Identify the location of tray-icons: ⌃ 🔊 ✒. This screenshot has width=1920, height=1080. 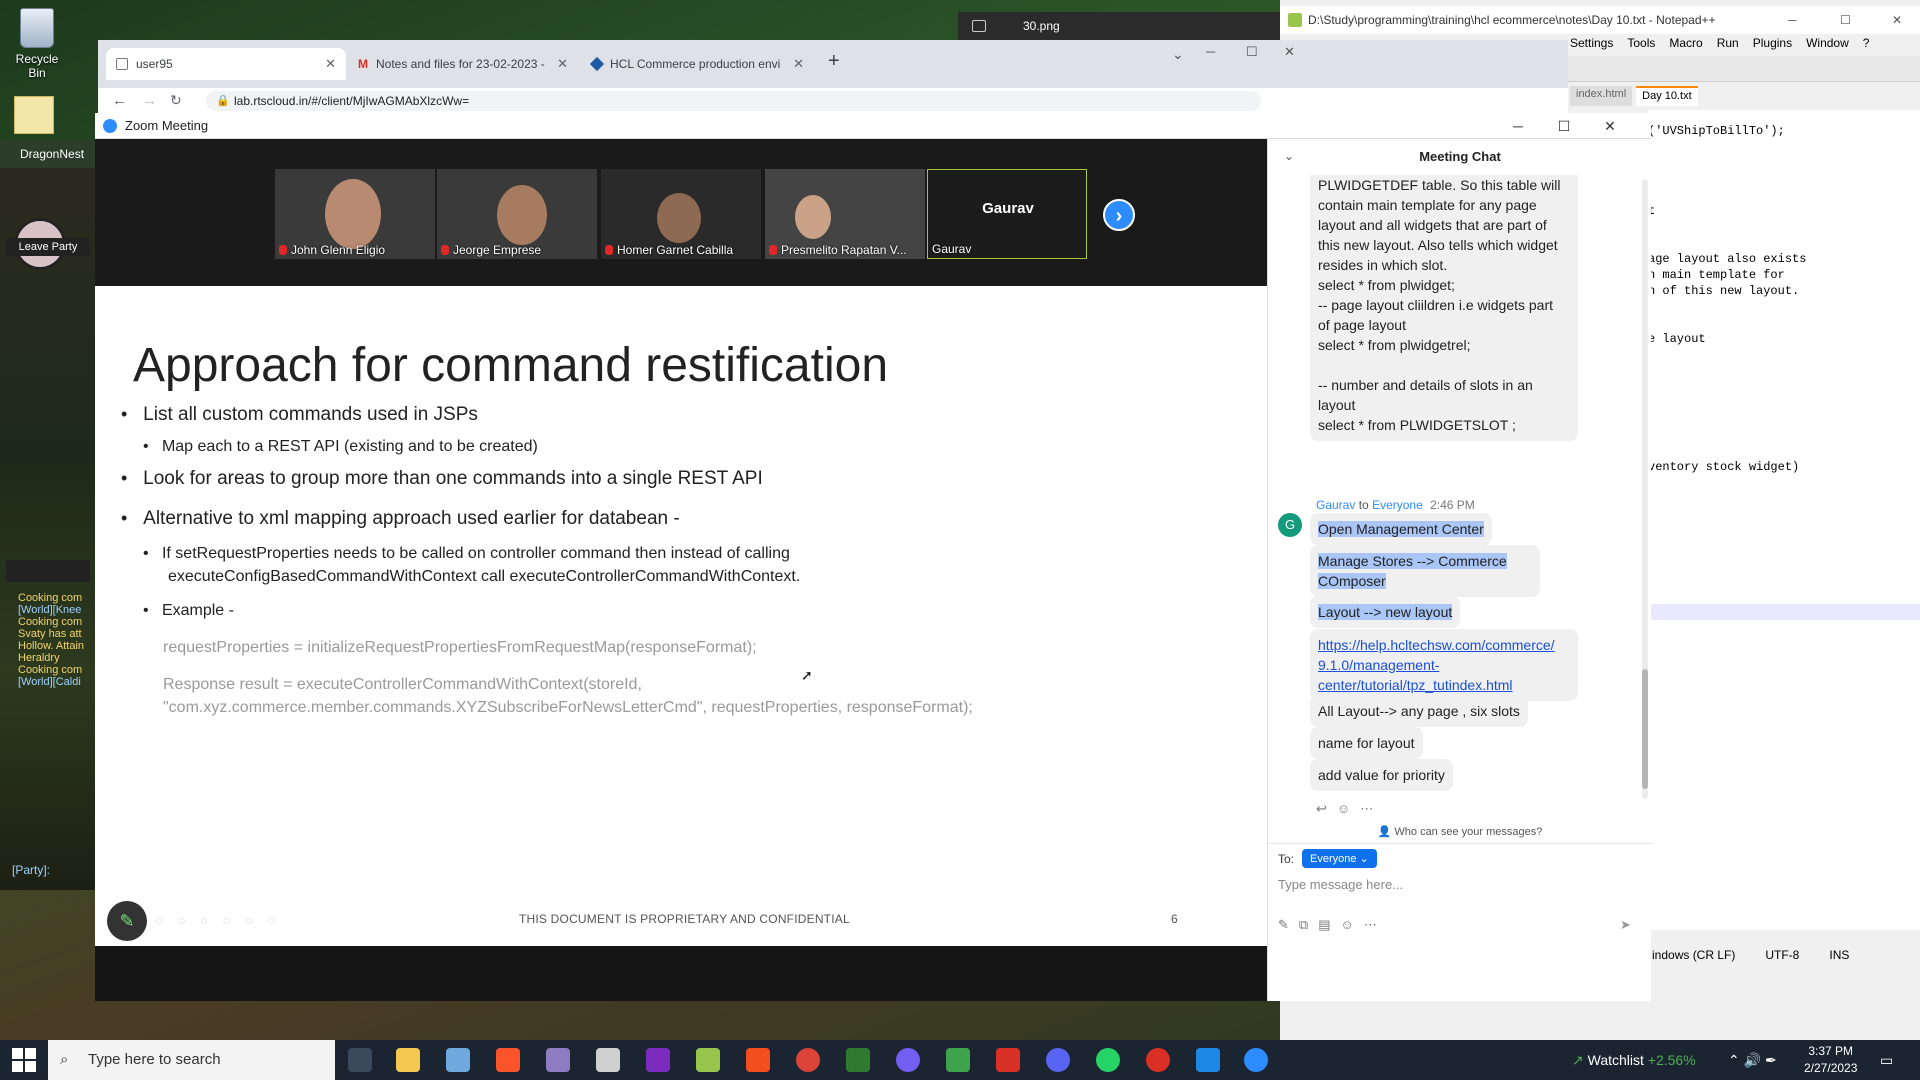
(1752, 1060).